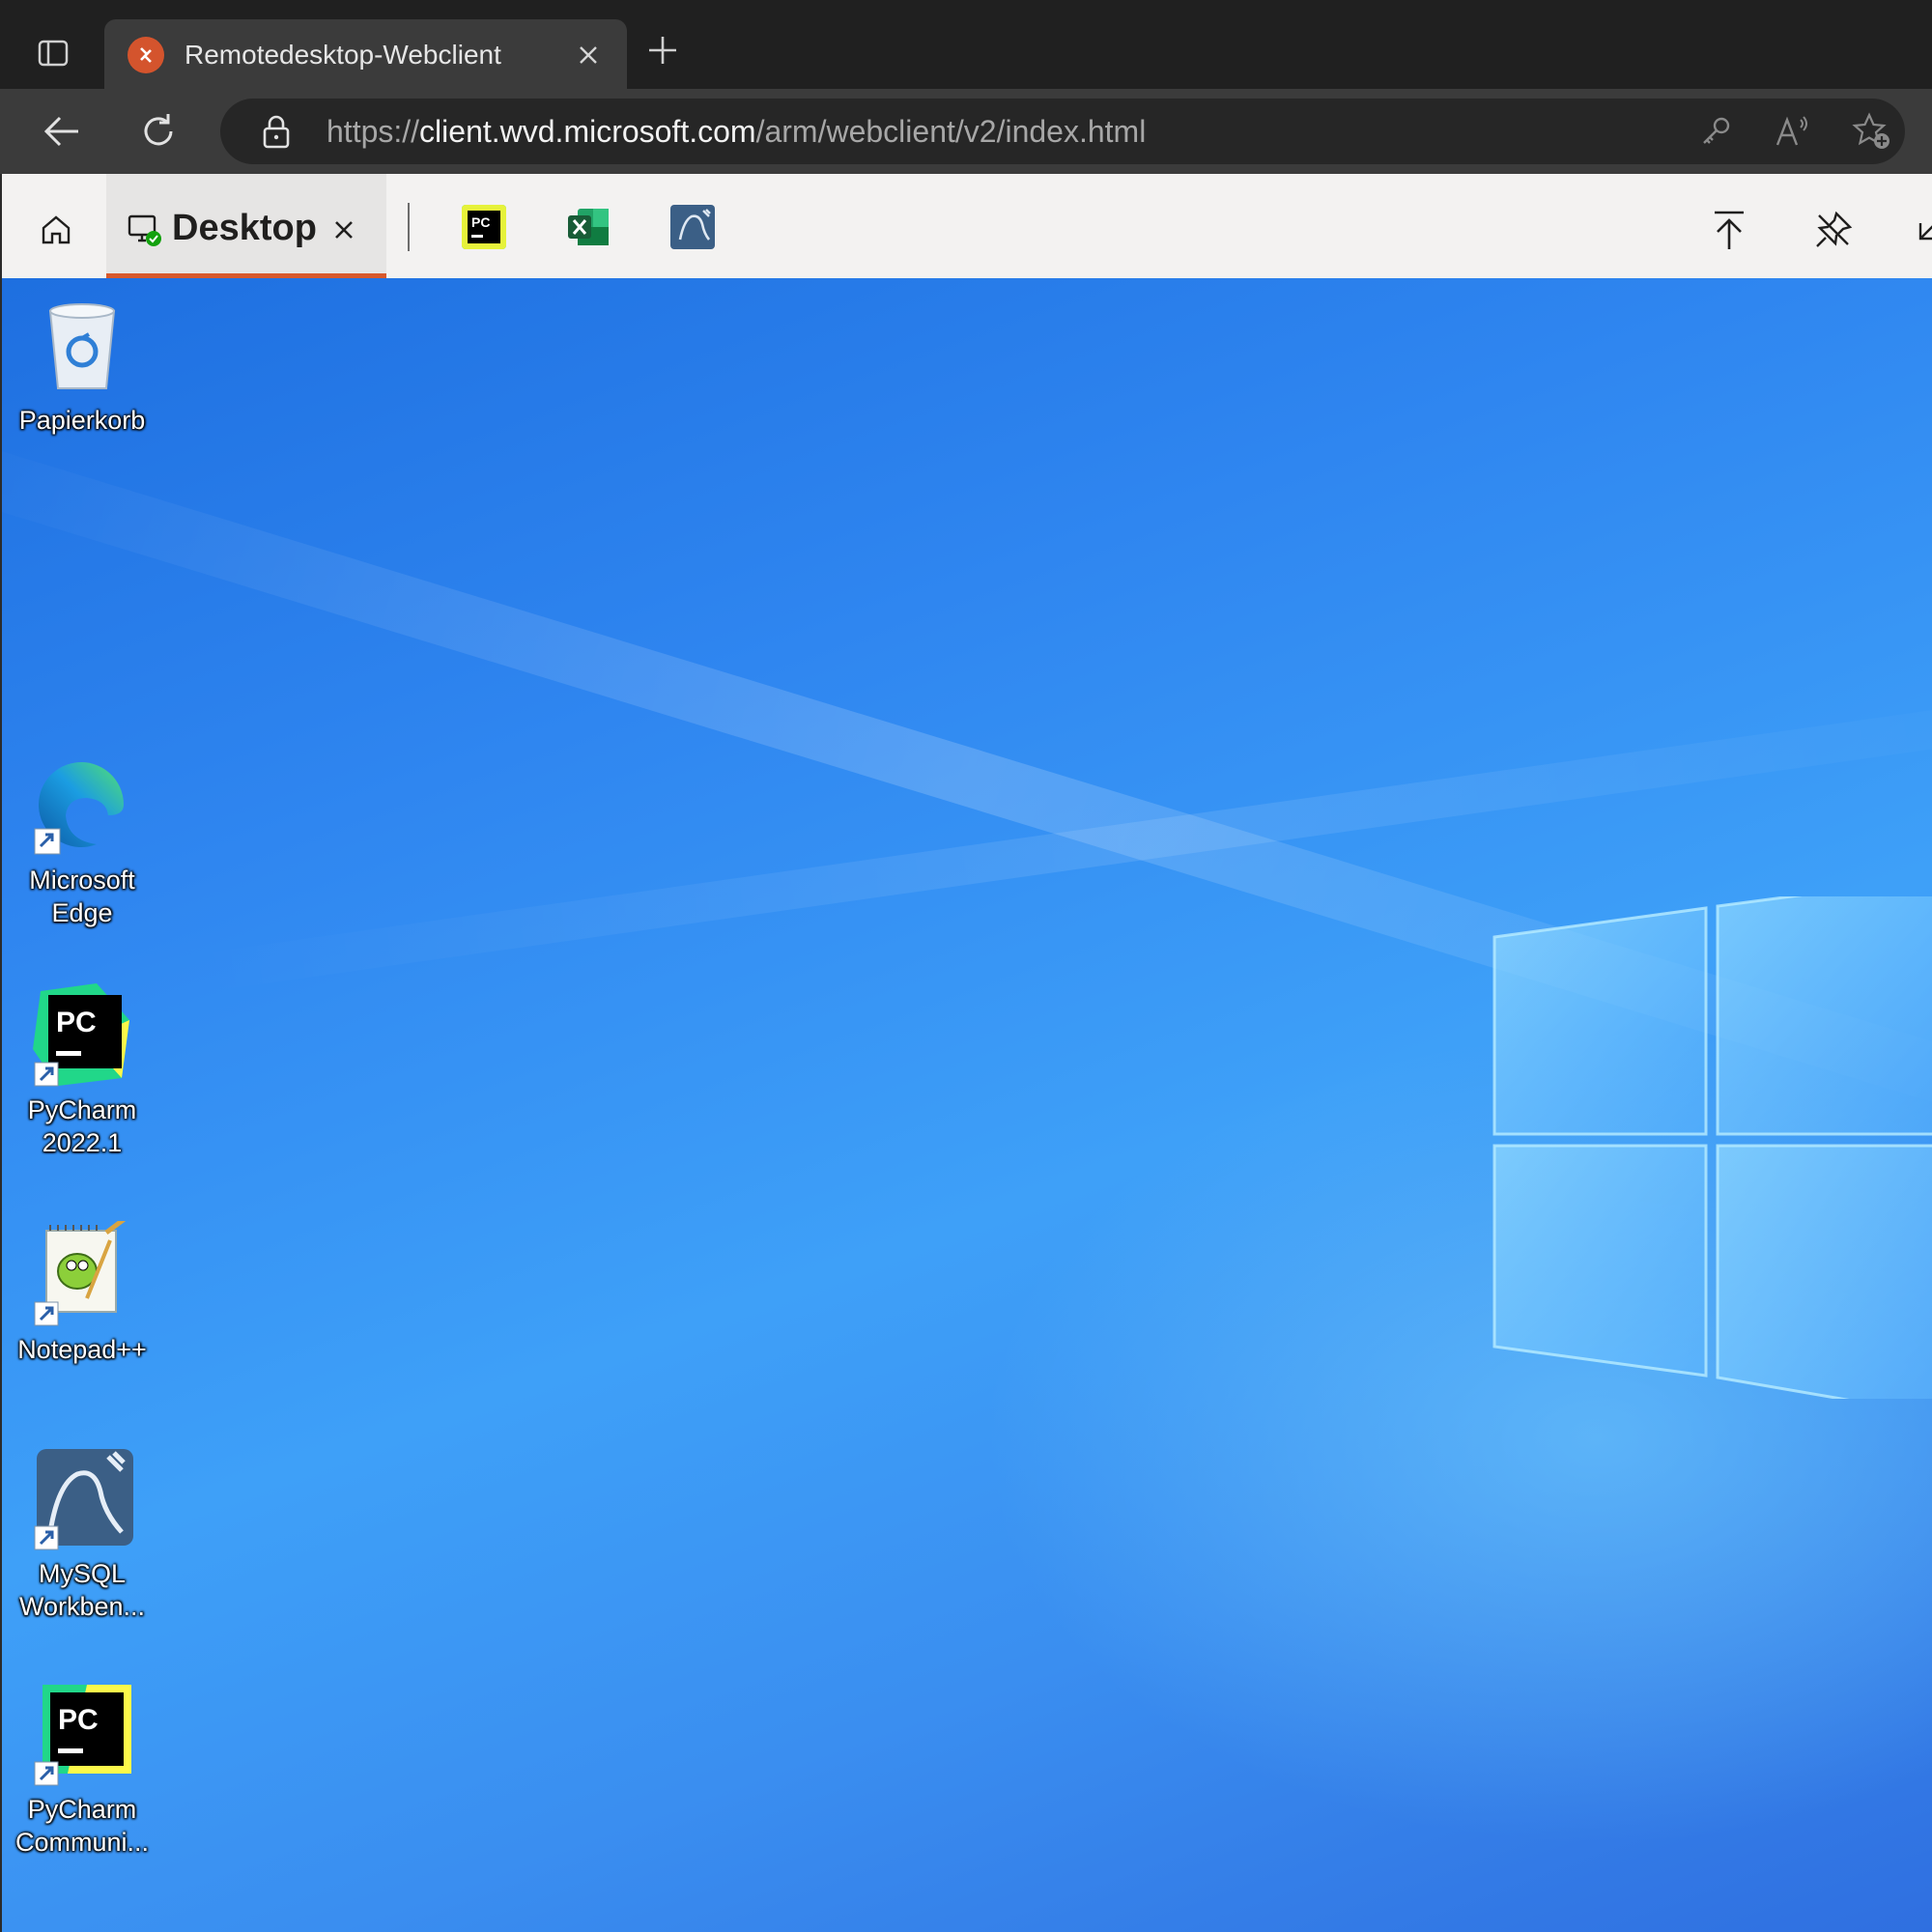 The height and width of the screenshot is (1932, 1932). What do you see at coordinates (82, 420) in the screenshot?
I see `desktop-icon-label: Papierkorb` at bounding box center [82, 420].